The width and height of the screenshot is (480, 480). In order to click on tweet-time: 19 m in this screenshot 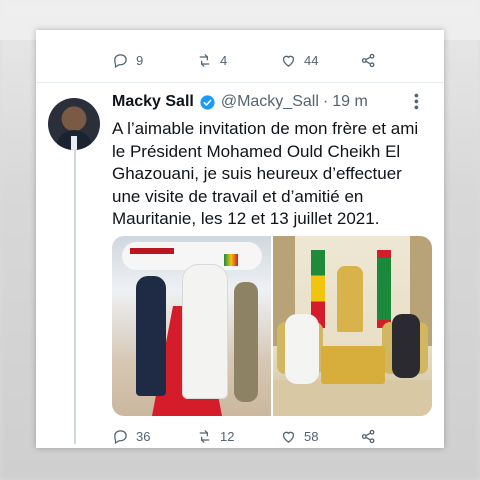, I will do `click(350, 102)`.